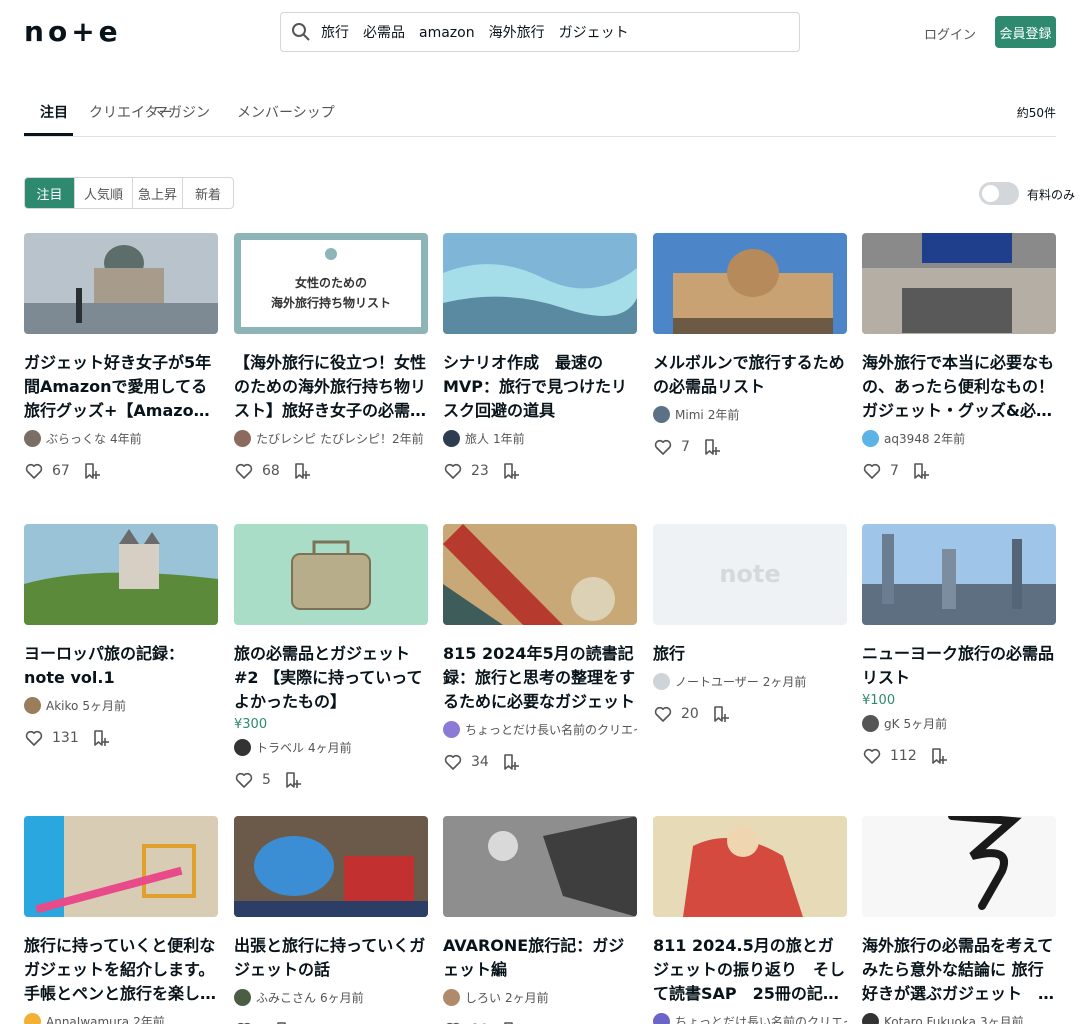  I want to click on note-logo: n o + e, so click(71, 32).